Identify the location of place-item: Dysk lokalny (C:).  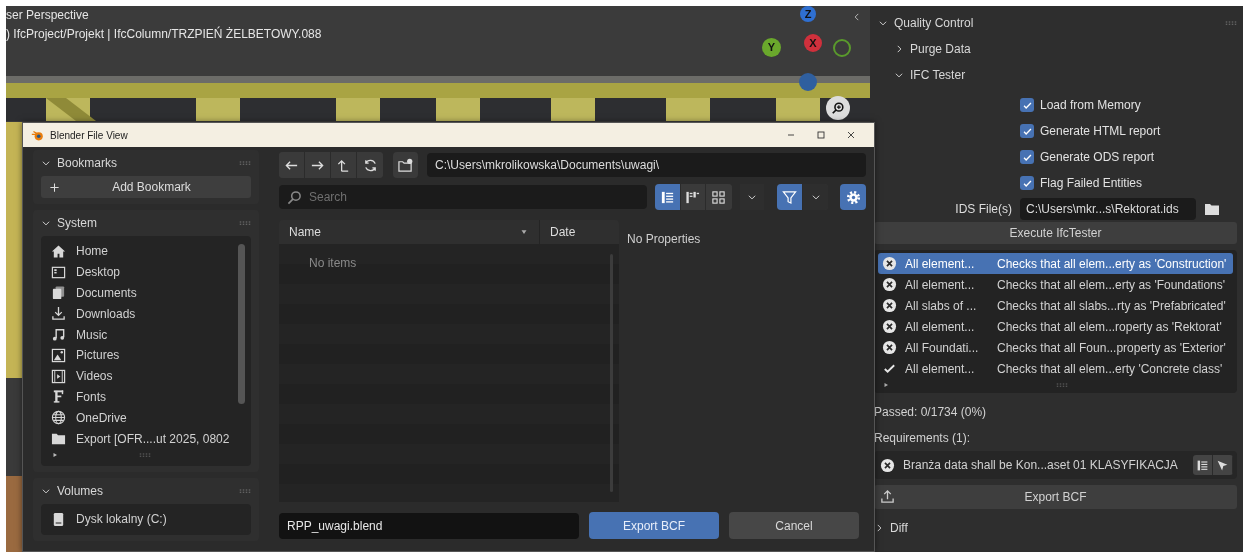
(139, 519).